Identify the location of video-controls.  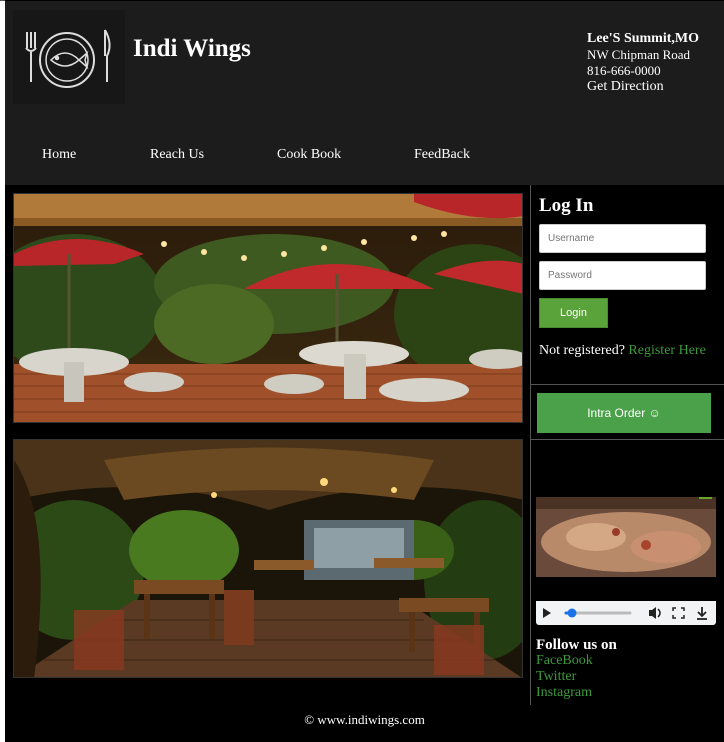
(626, 613).